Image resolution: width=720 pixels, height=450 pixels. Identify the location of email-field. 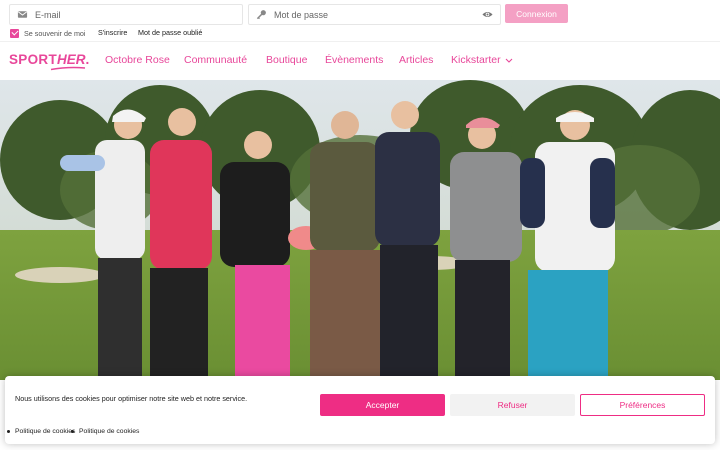
(126, 14).